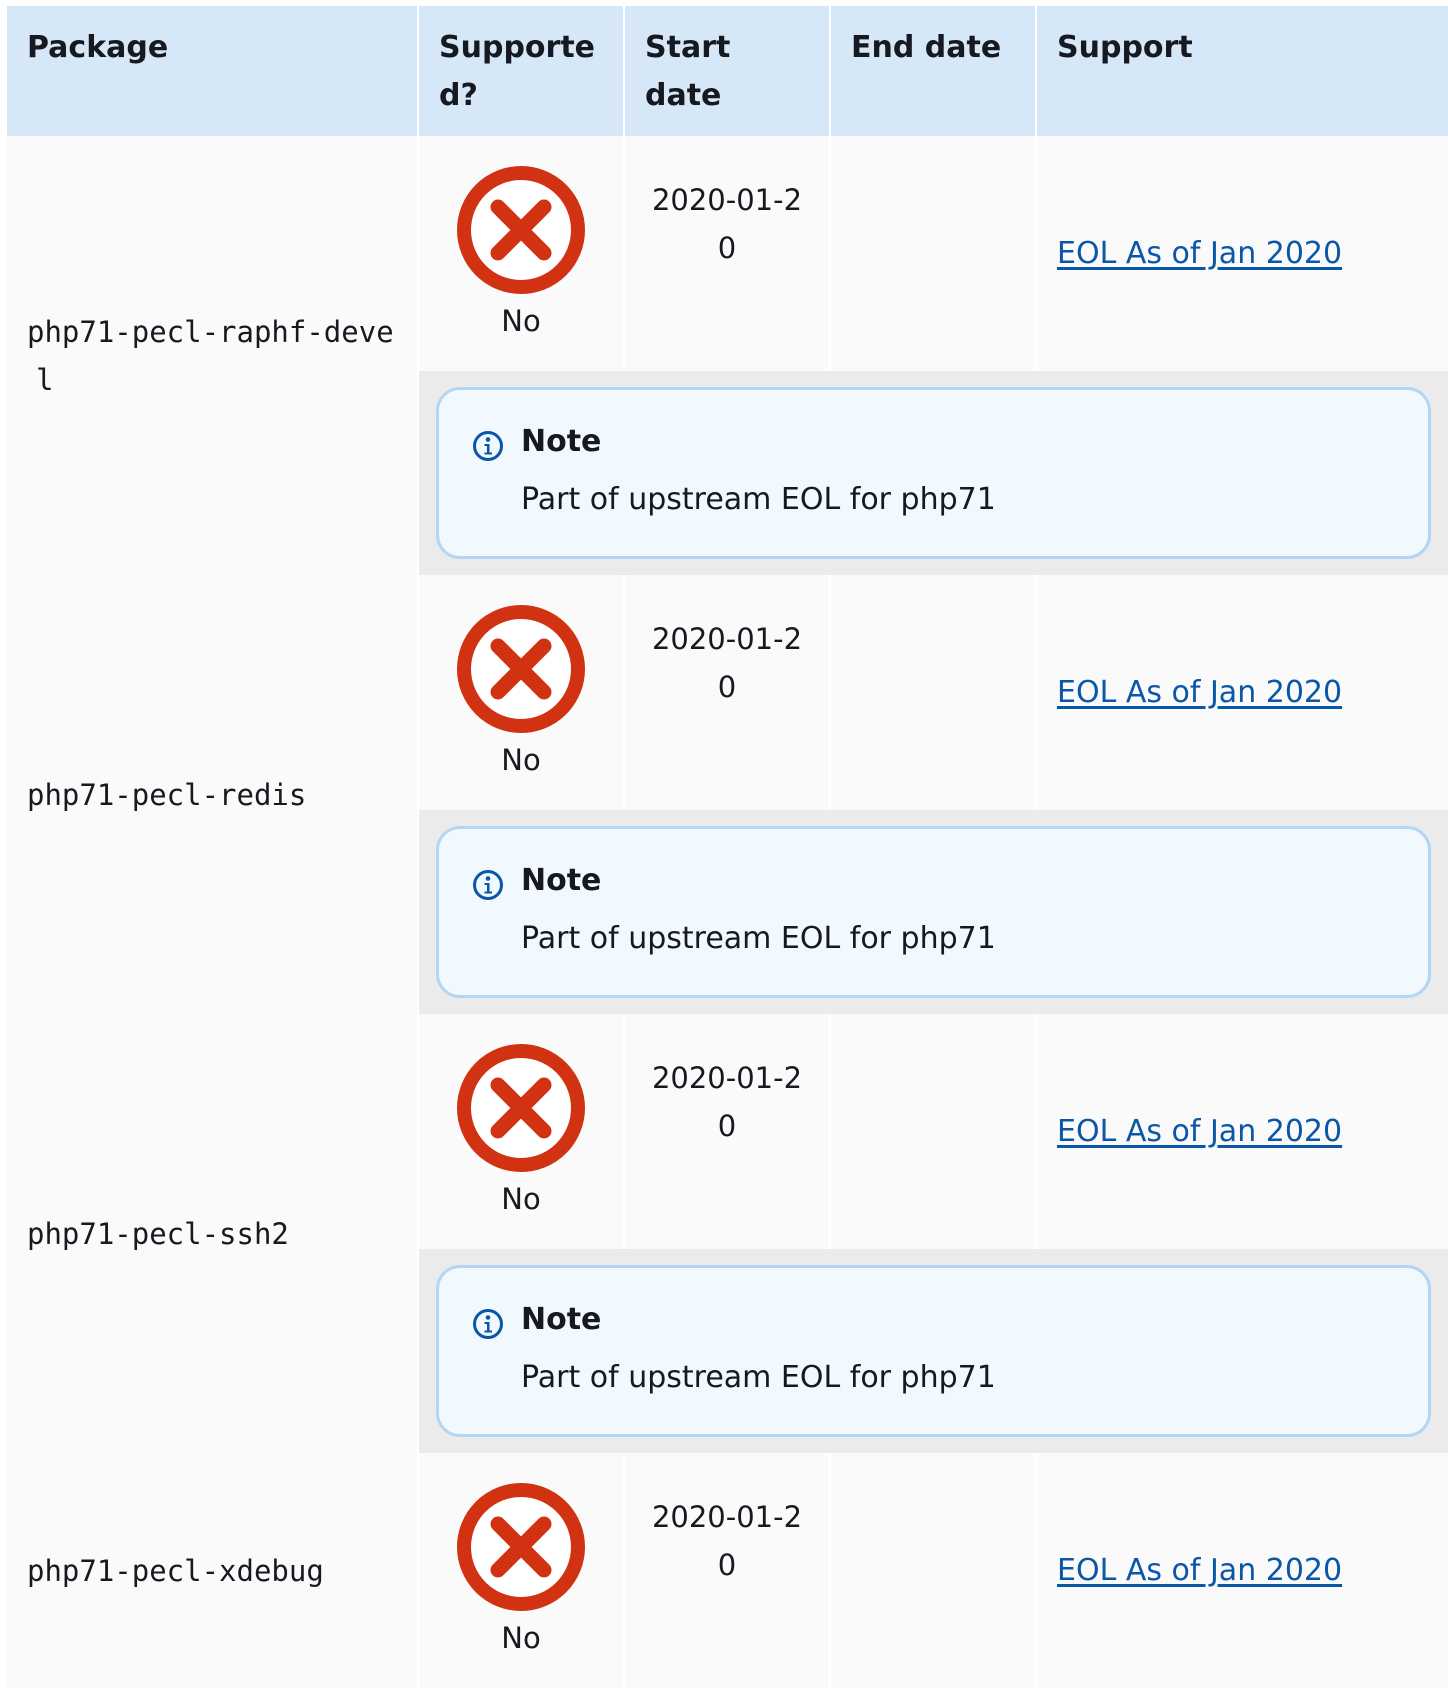 This screenshot has width=1448, height=1691. Describe the element at coordinates (210, 355) in the screenshot. I see `package-name: php71-pecl-raphf-devel` at that location.